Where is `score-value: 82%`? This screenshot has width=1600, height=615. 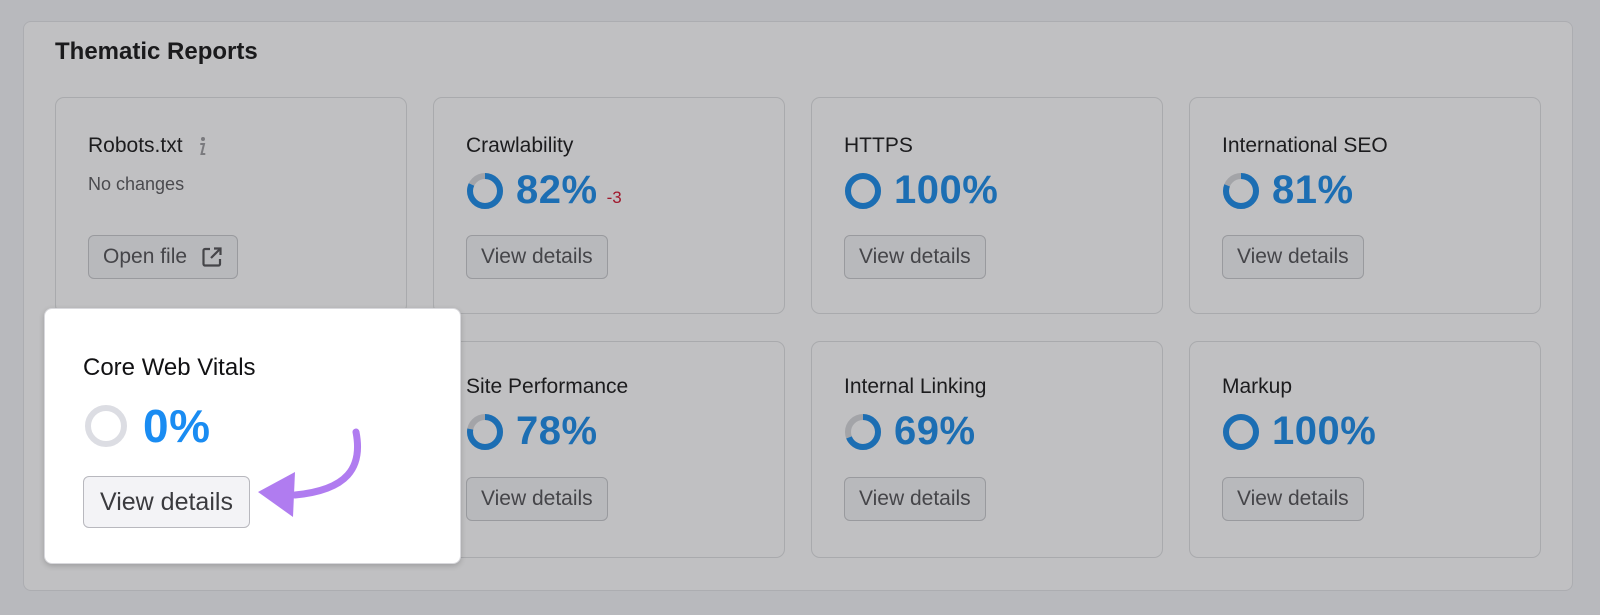
score-value: 82% is located at coordinates (557, 190).